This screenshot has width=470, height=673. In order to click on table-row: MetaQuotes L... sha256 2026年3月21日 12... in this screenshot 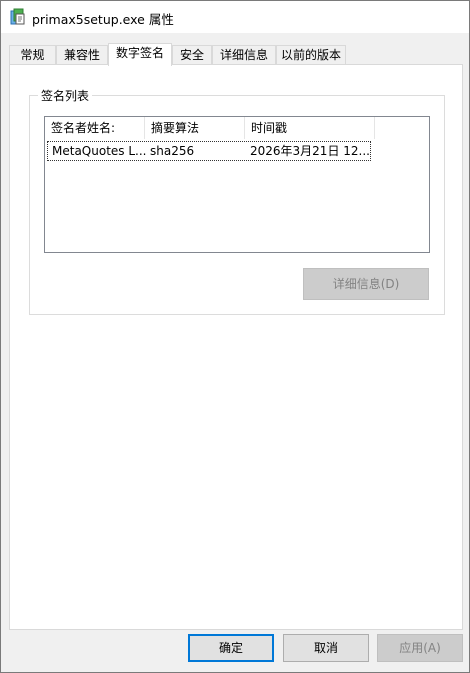, I will do `click(209, 151)`.